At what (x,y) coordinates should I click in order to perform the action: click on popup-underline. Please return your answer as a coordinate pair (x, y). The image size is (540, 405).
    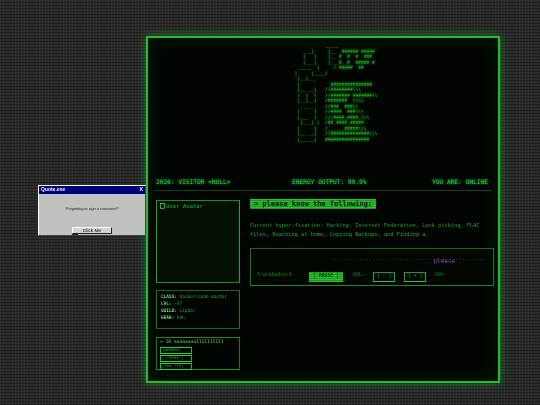
    Looking at the image, I should click on (75, 234).